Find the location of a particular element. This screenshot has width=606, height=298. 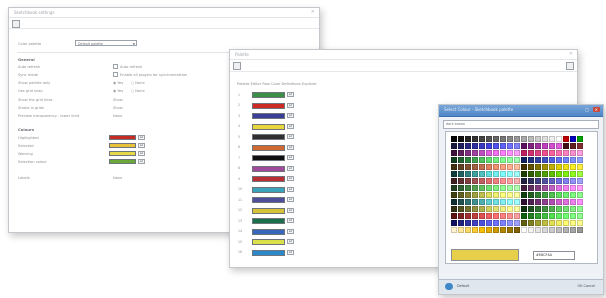

maximize-icon: ▢ is located at coordinates (587, 109).